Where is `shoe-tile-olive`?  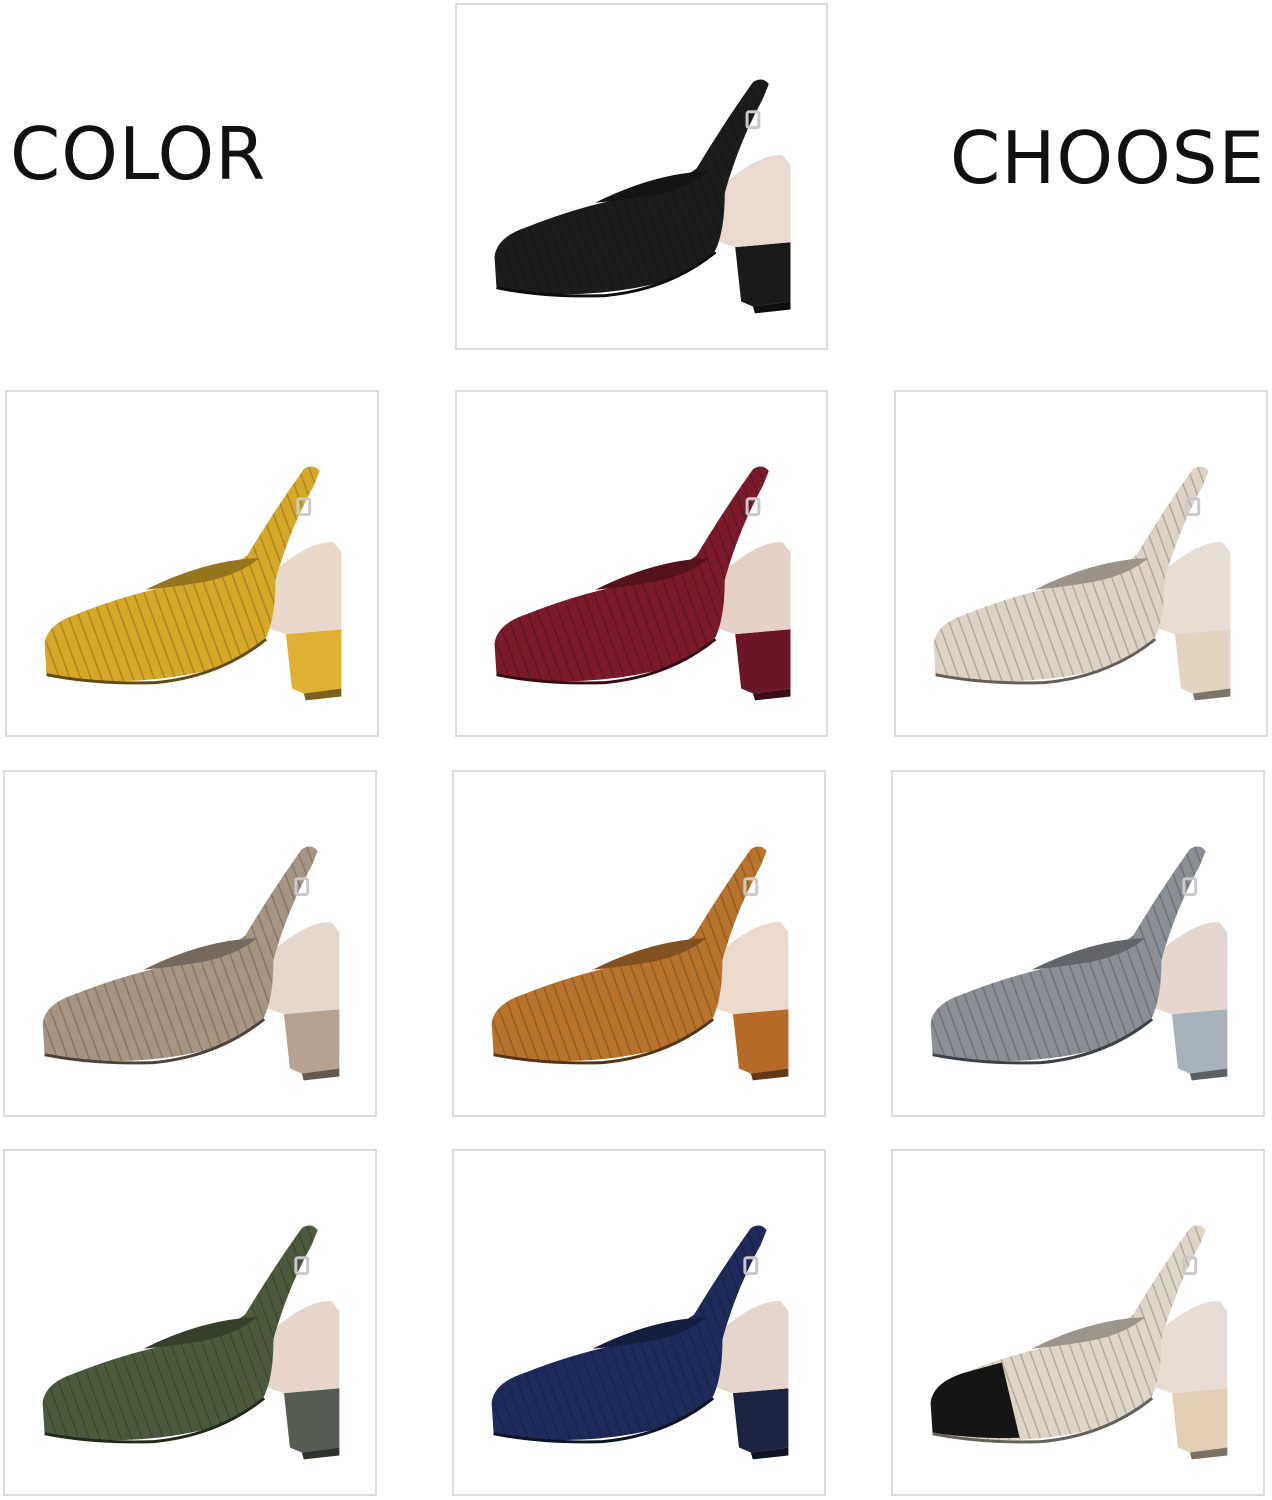
shoe-tile-olive is located at coordinates (190, 1322).